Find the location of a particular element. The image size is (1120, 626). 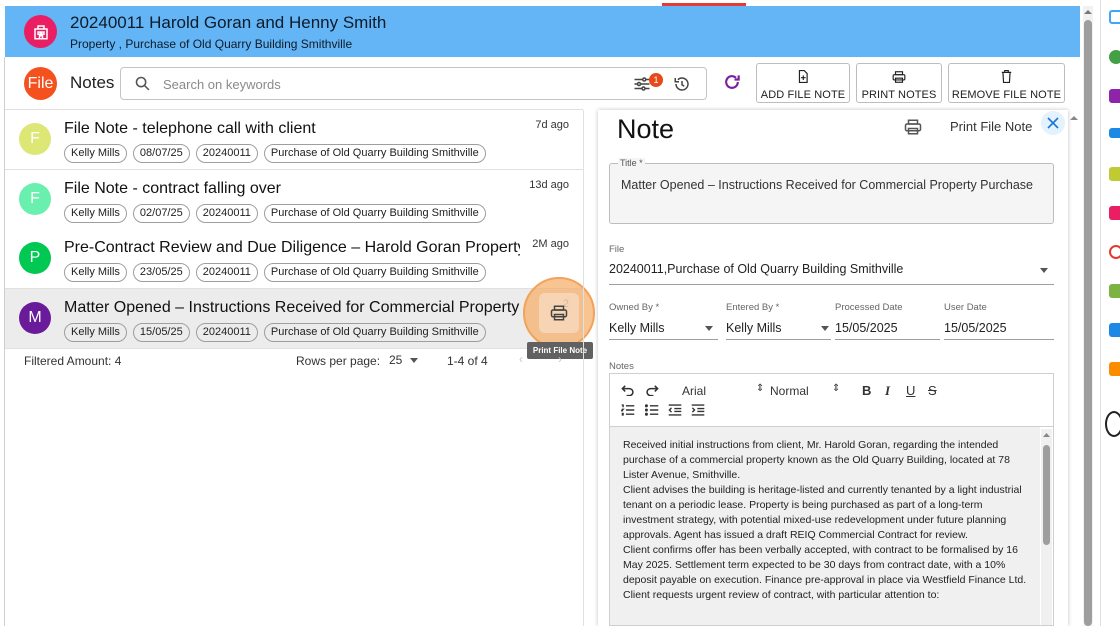

rows-per-page-select: 25 is located at coordinates (403, 360).